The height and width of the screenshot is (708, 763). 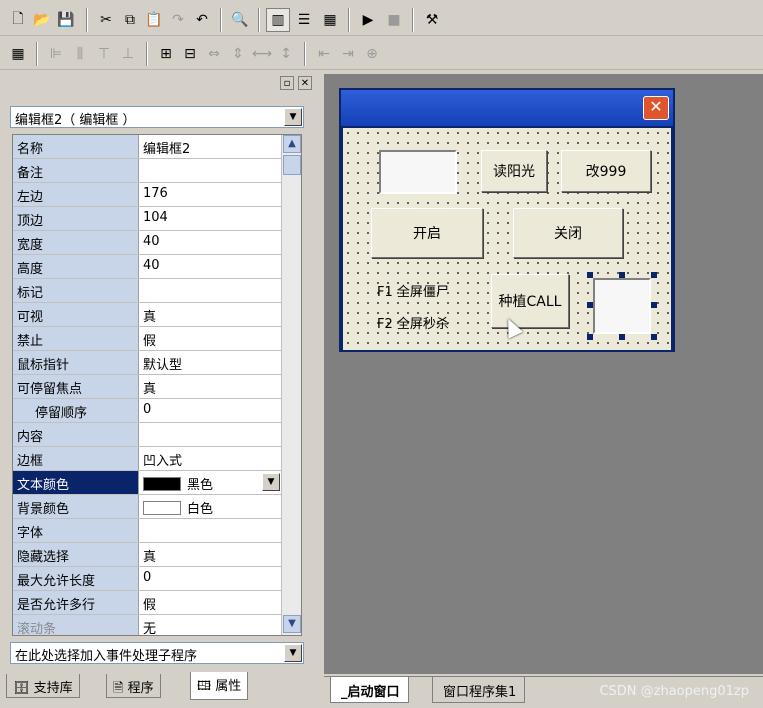 I want to click on align-left-icon: ⊫, so click(x=56, y=54).